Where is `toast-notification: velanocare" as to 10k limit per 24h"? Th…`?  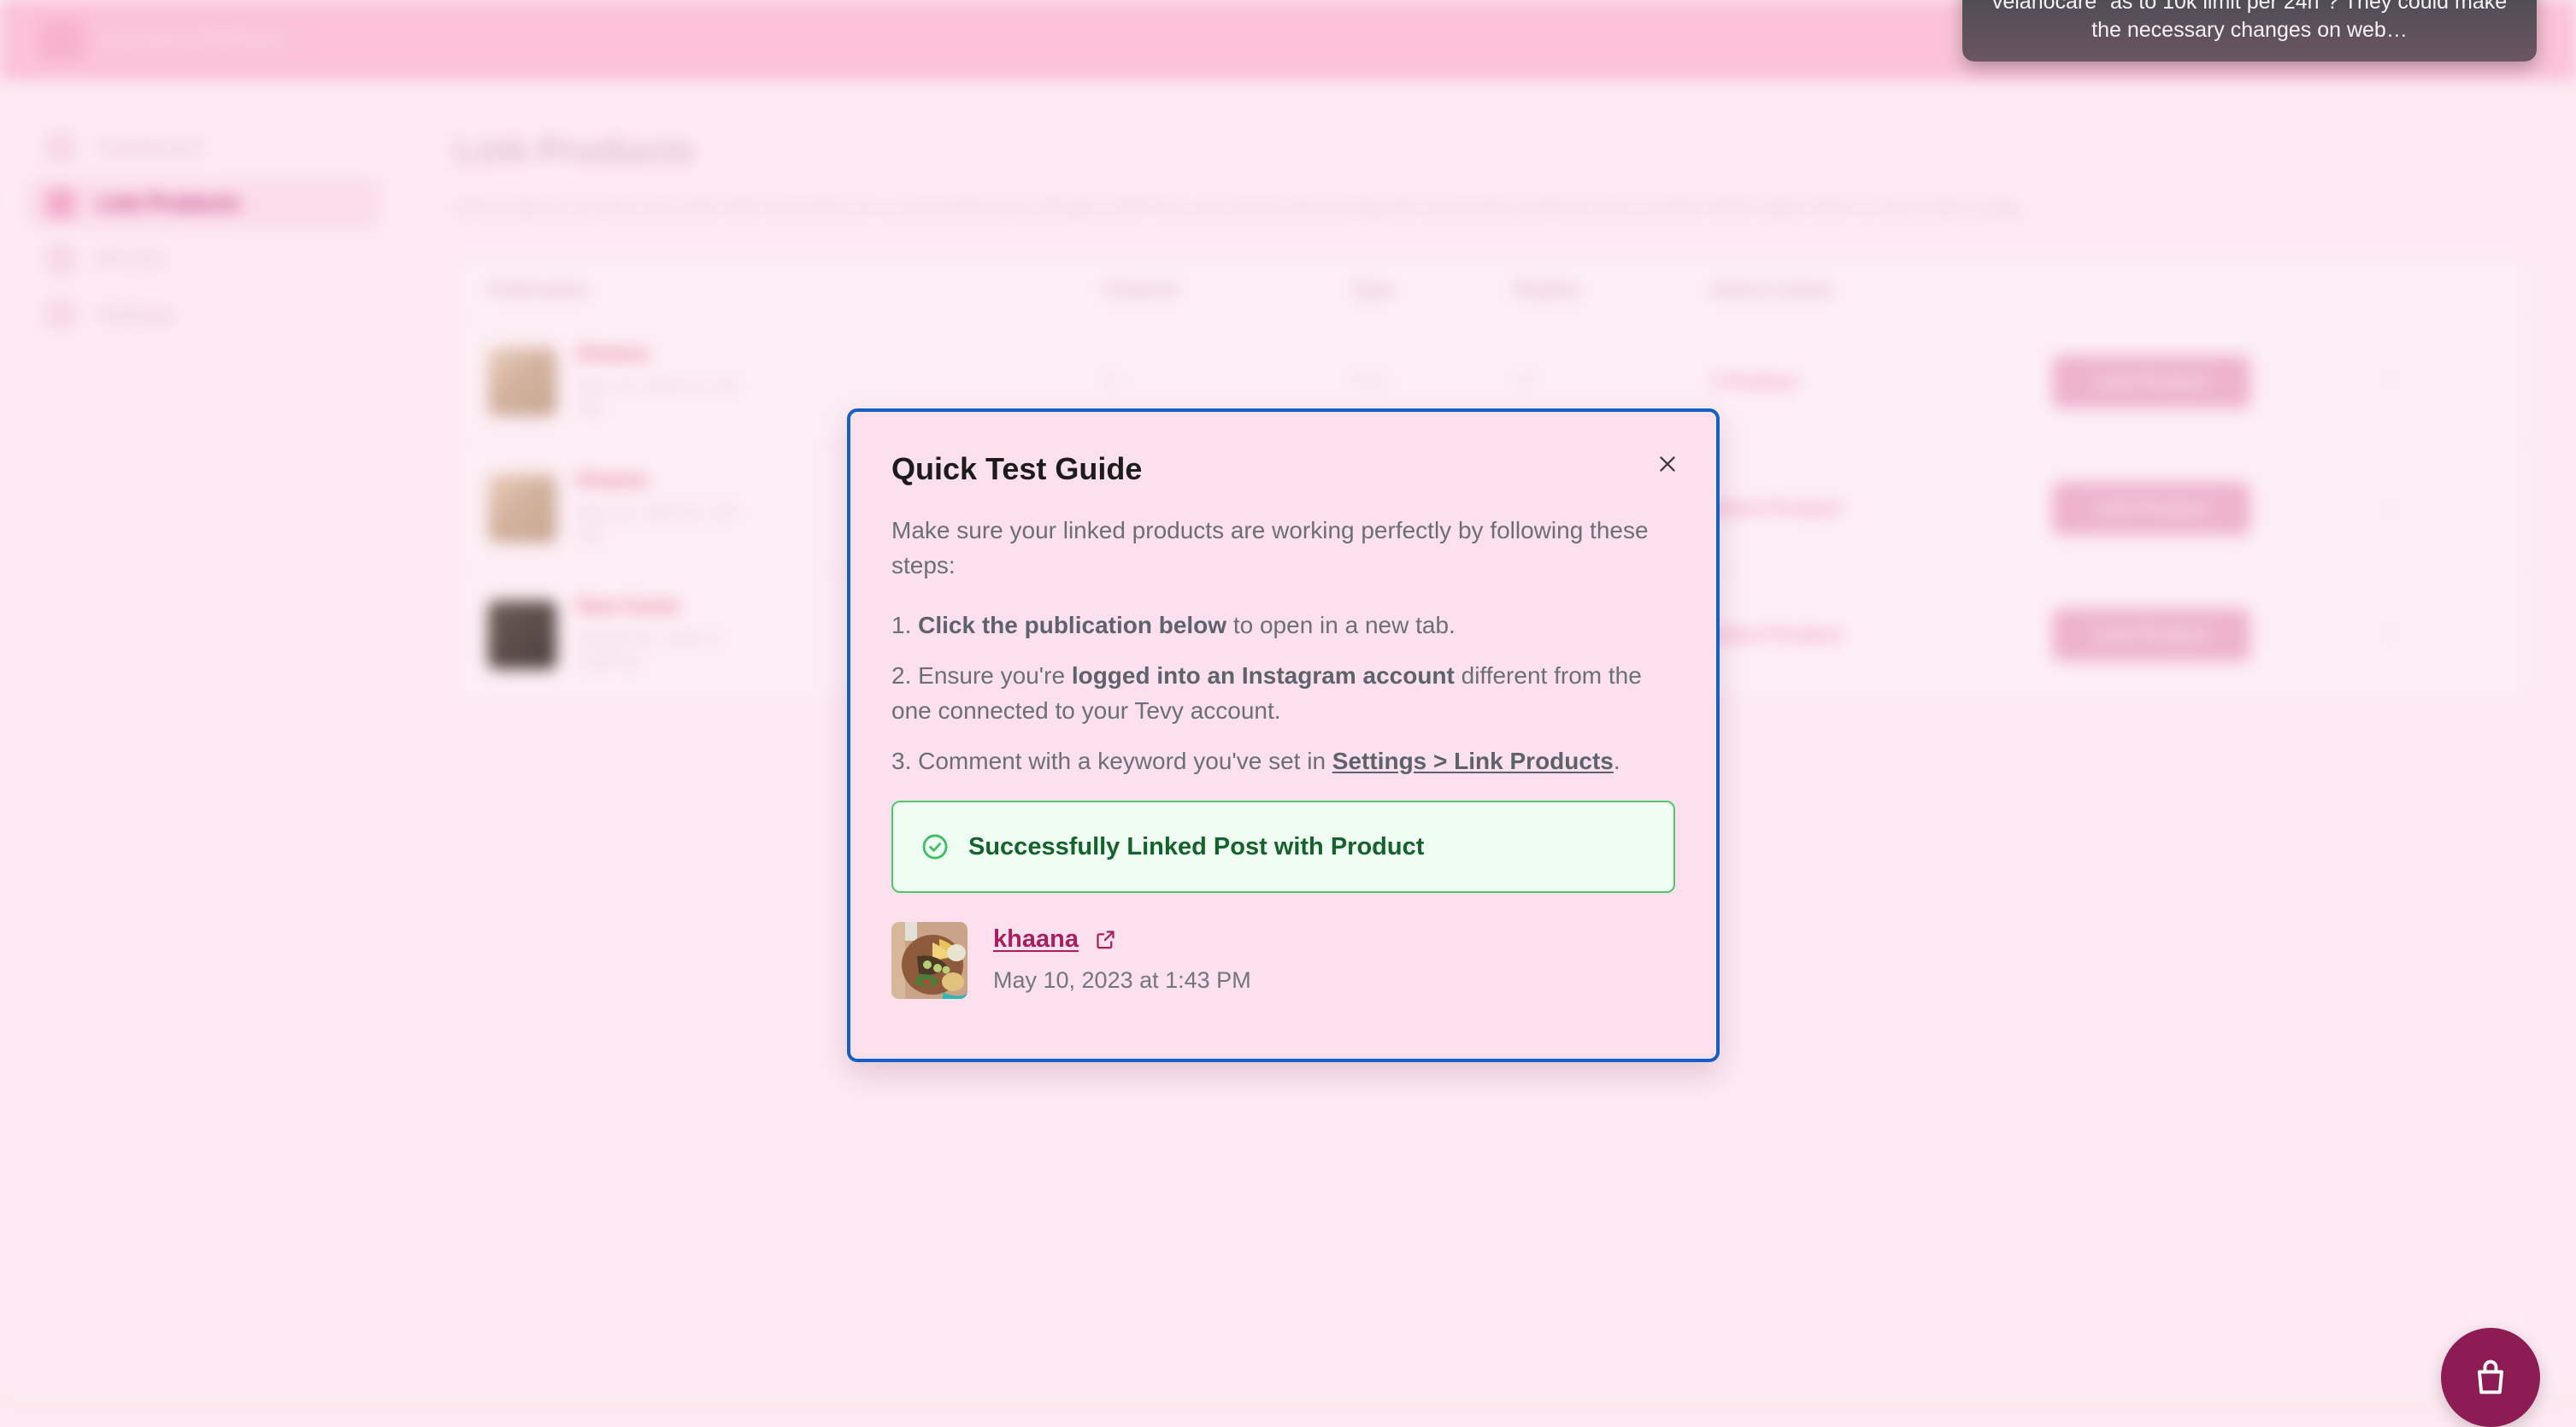
toast-notification: velanocare" as to 10k limit per 24h"? Th… is located at coordinates (2249, 31).